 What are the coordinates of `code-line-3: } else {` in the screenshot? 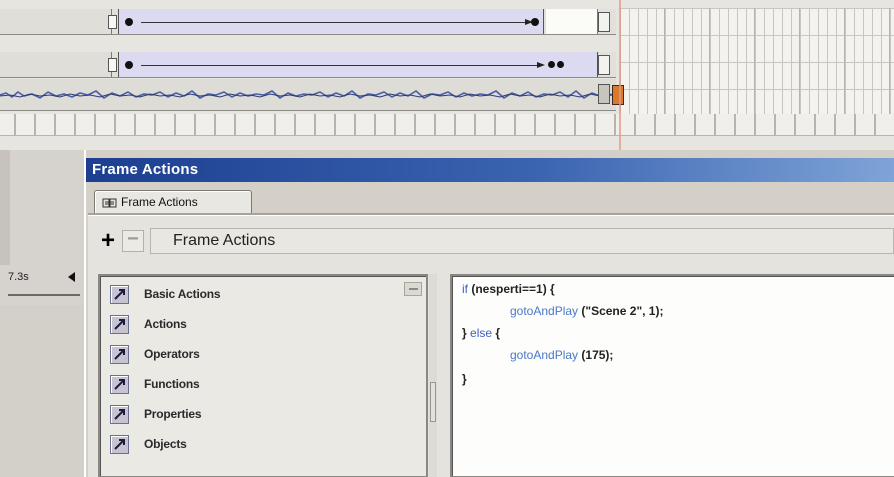 It's located at (481, 333).